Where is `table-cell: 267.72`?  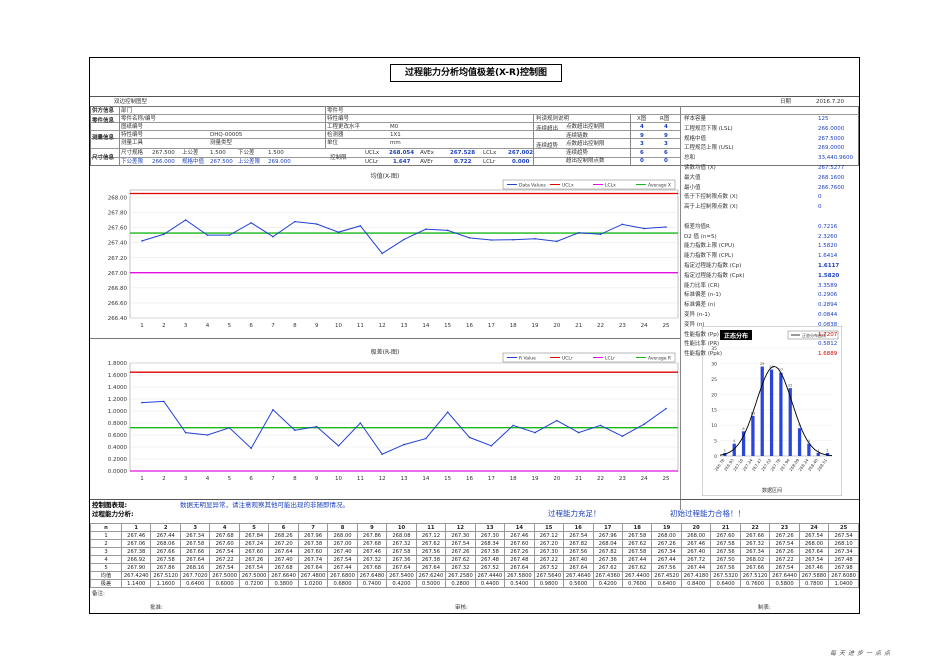
table-cell: 267.72 is located at coordinates (696, 559).